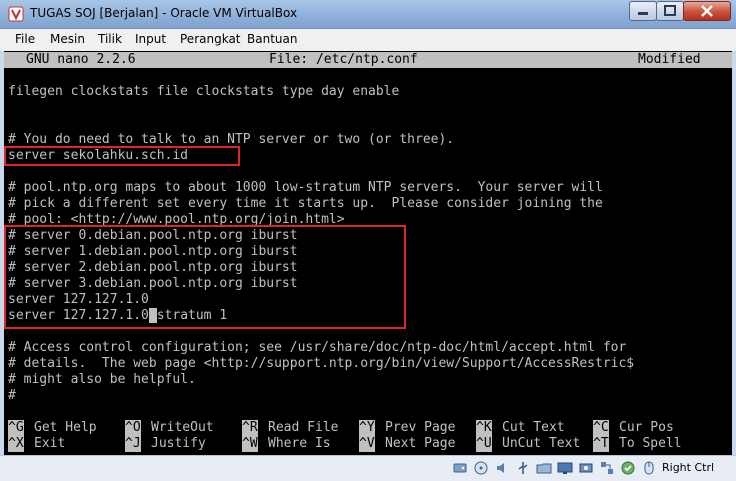  Describe the element at coordinates (544, 468) in the screenshot. I see `shared-folders-icon` at that location.